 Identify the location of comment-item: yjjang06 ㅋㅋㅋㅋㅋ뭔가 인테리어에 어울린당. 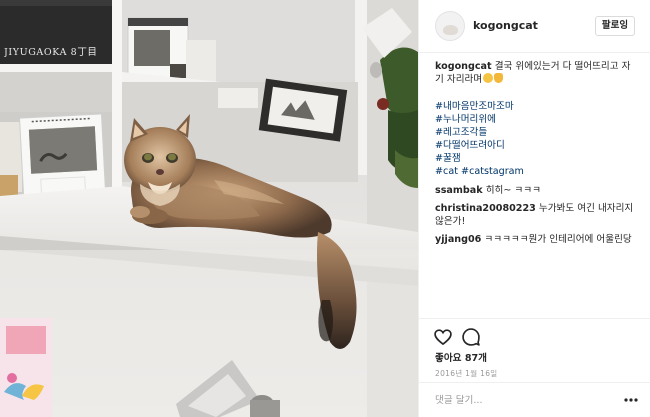
(537, 239).